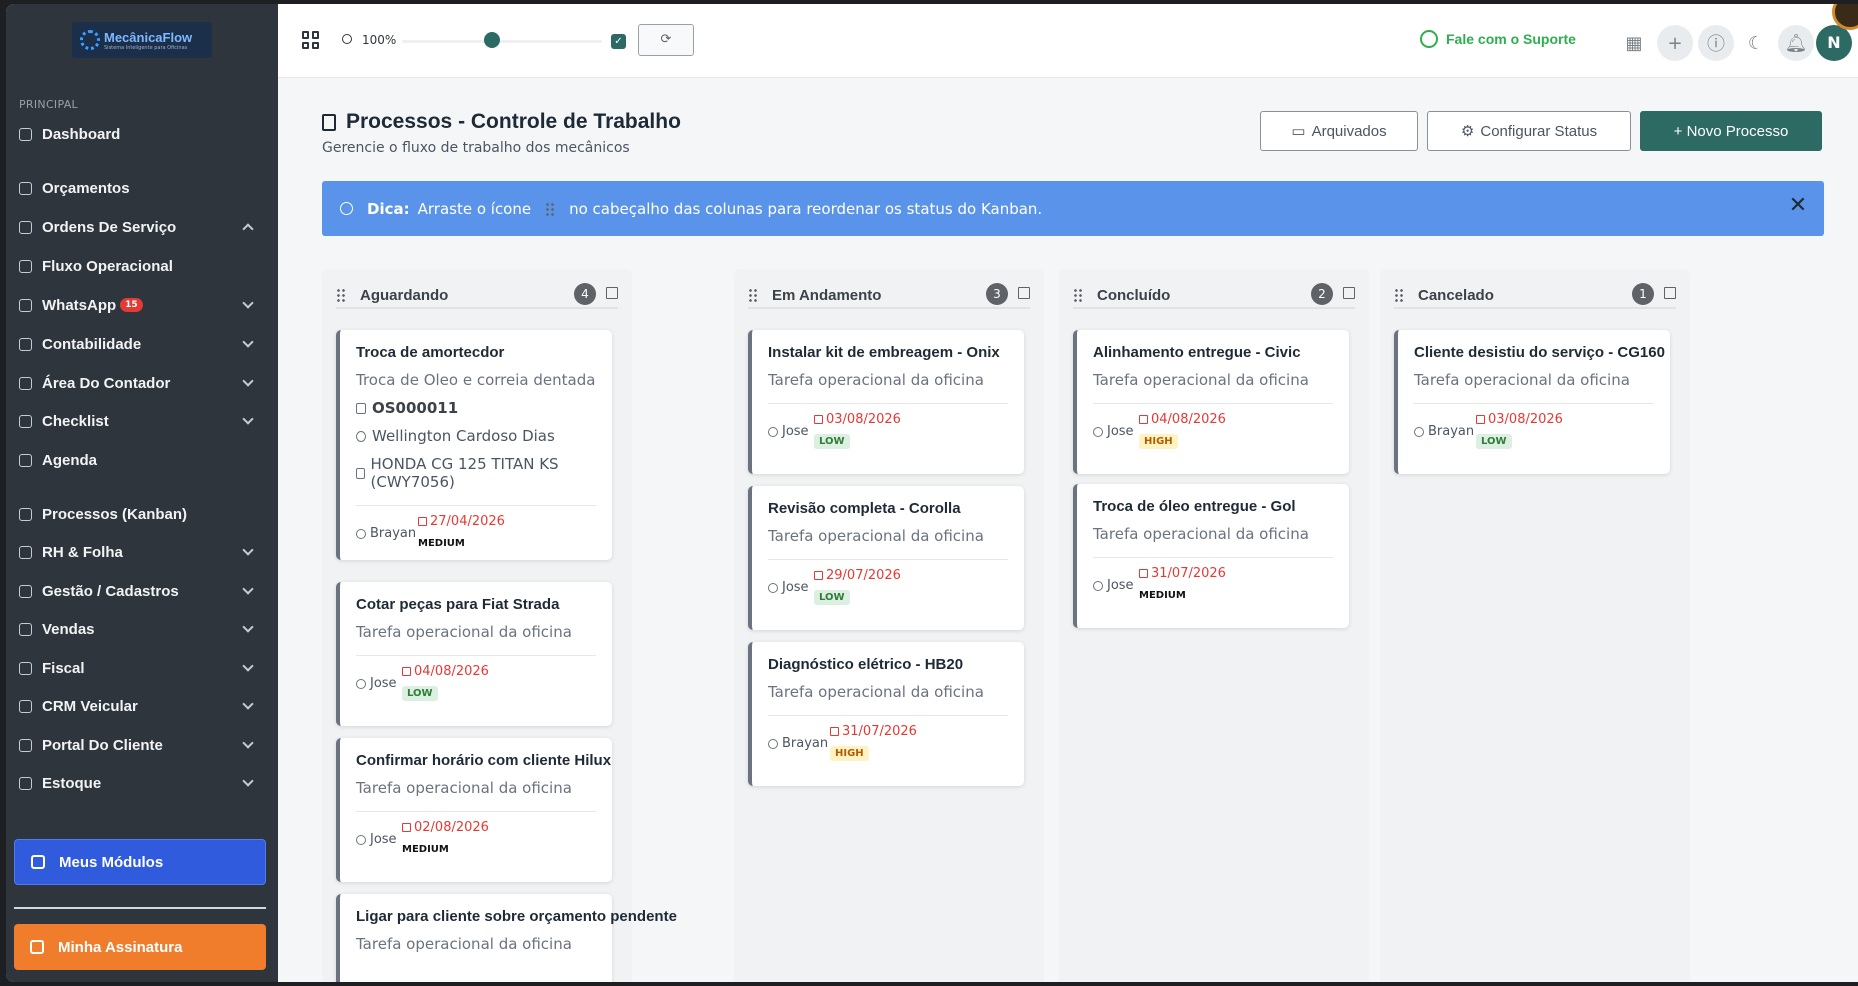 This screenshot has height=986, width=1858. What do you see at coordinates (1322, 294) in the screenshot?
I see `column-count-badge: 2` at bounding box center [1322, 294].